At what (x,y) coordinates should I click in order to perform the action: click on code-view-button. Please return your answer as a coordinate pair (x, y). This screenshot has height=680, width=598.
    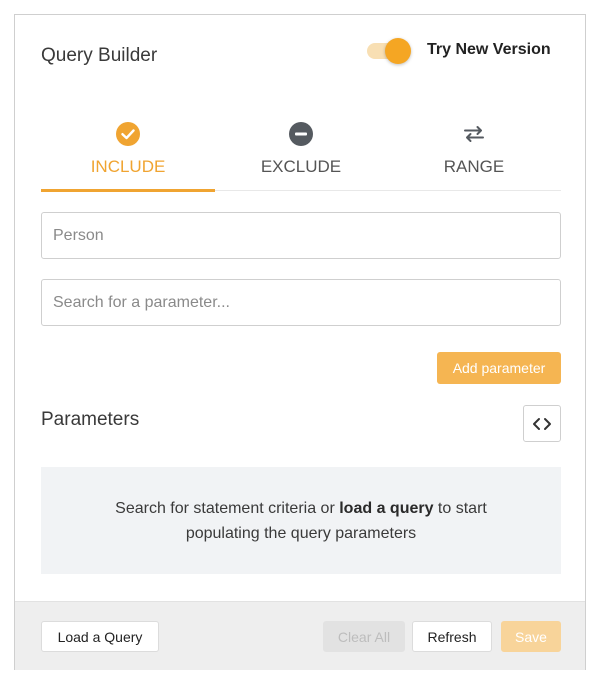
    Looking at the image, I should click on (542, 423).